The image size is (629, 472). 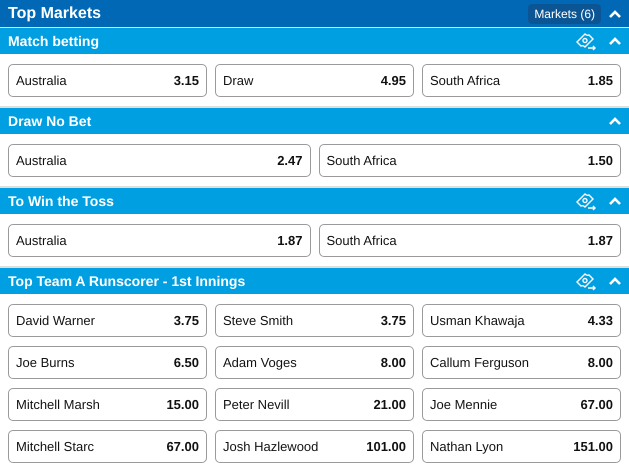 I want to click on section-title: Match betting, so click(x=54, y=41).